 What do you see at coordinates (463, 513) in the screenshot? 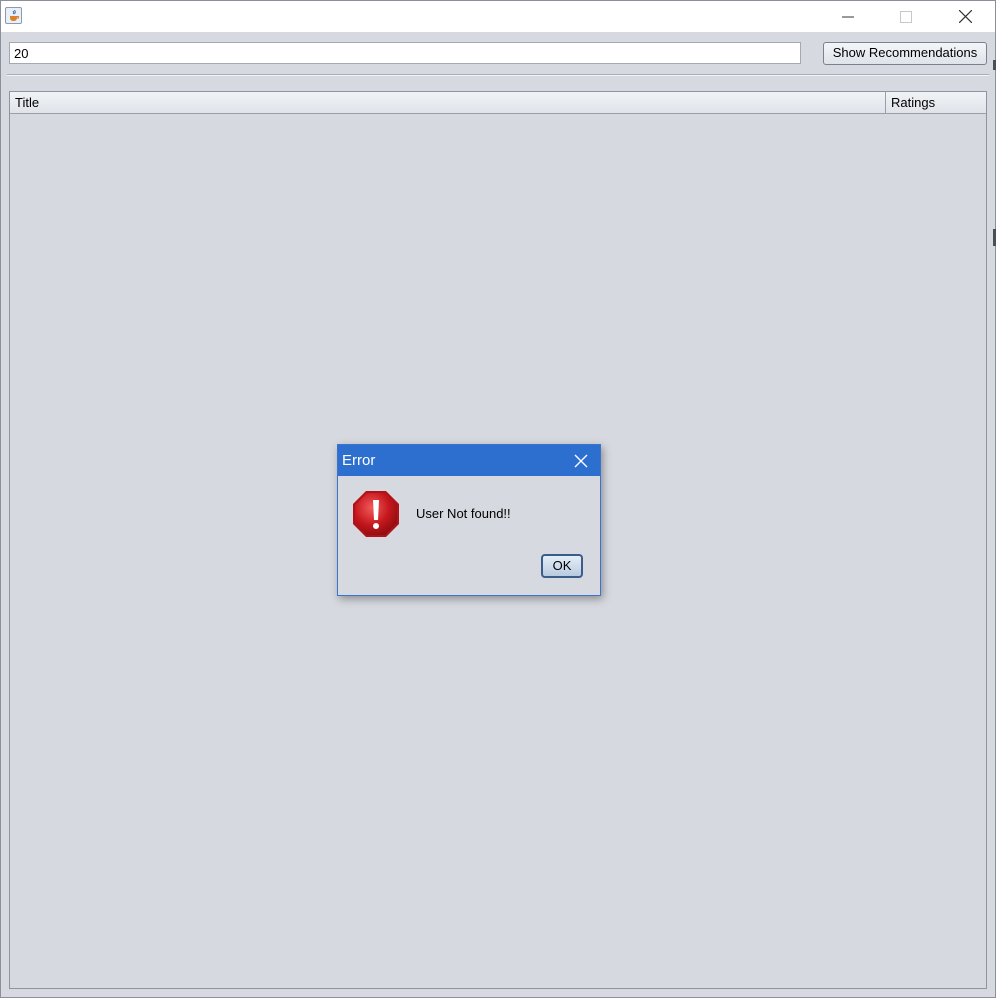
I see `error-message: User Not found!!` at bounding box center [463, 513].